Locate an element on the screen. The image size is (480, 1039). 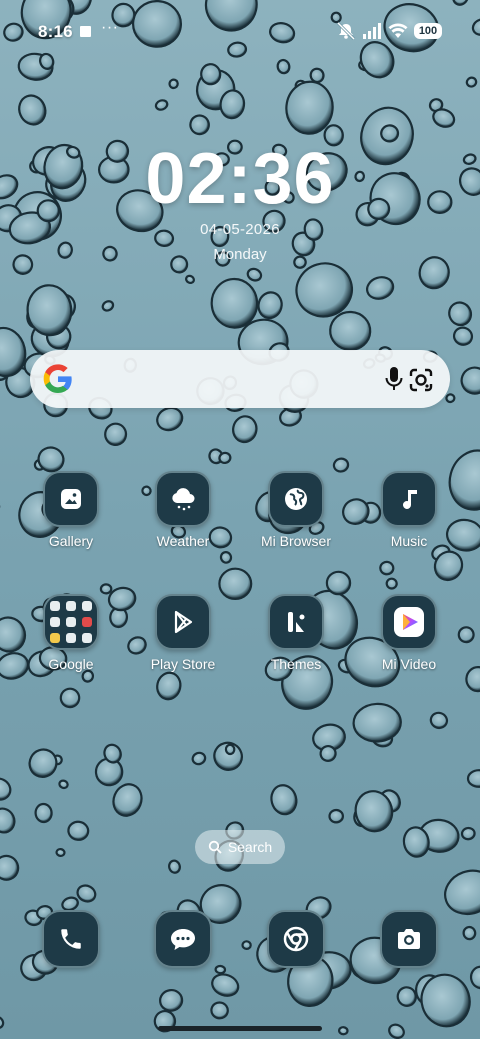
gesture-home-bar is located at coordinates (240, 1028).